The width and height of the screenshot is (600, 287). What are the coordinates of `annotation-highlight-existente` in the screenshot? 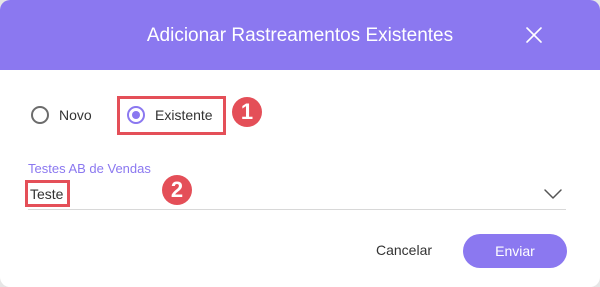 It's located at (171, 115).